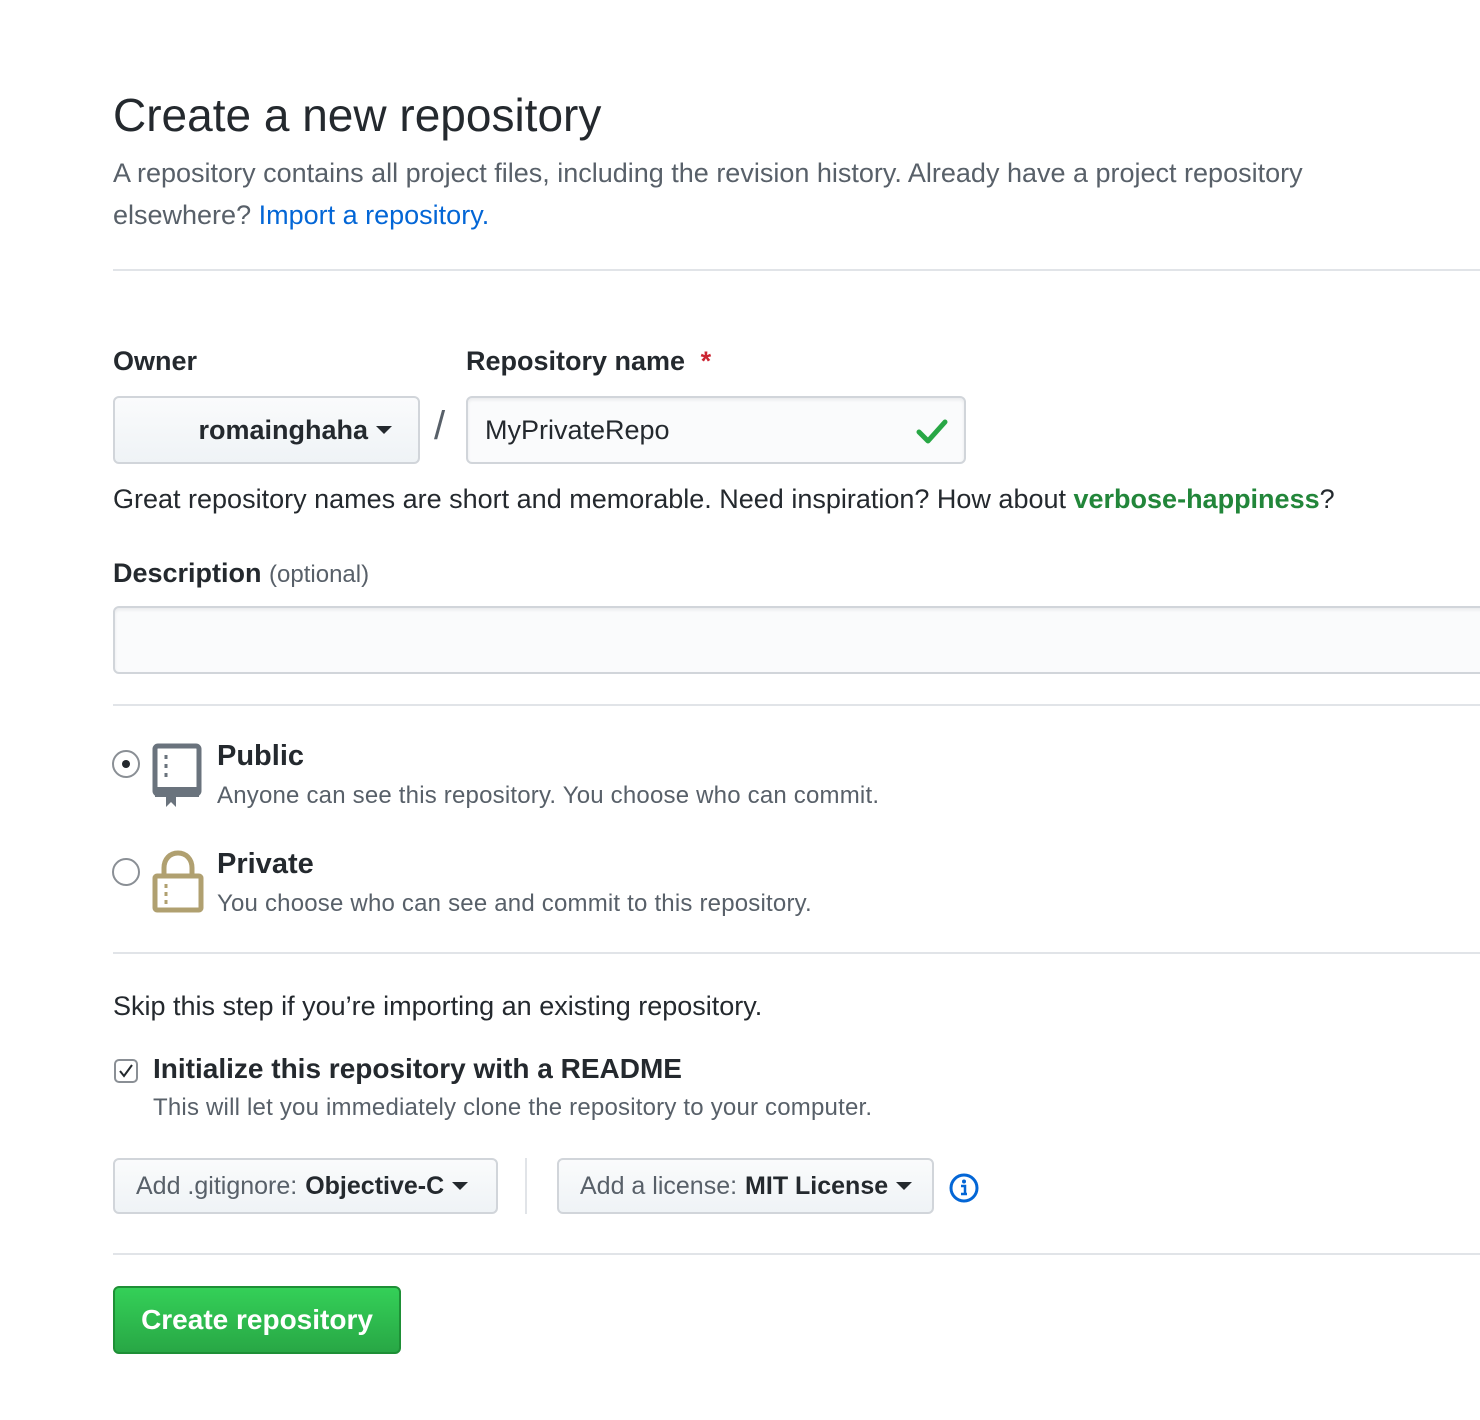  What do you see at coordinates (932, 431) in the screenshot?
I see `check-icon` at bounding box center [932, 431].